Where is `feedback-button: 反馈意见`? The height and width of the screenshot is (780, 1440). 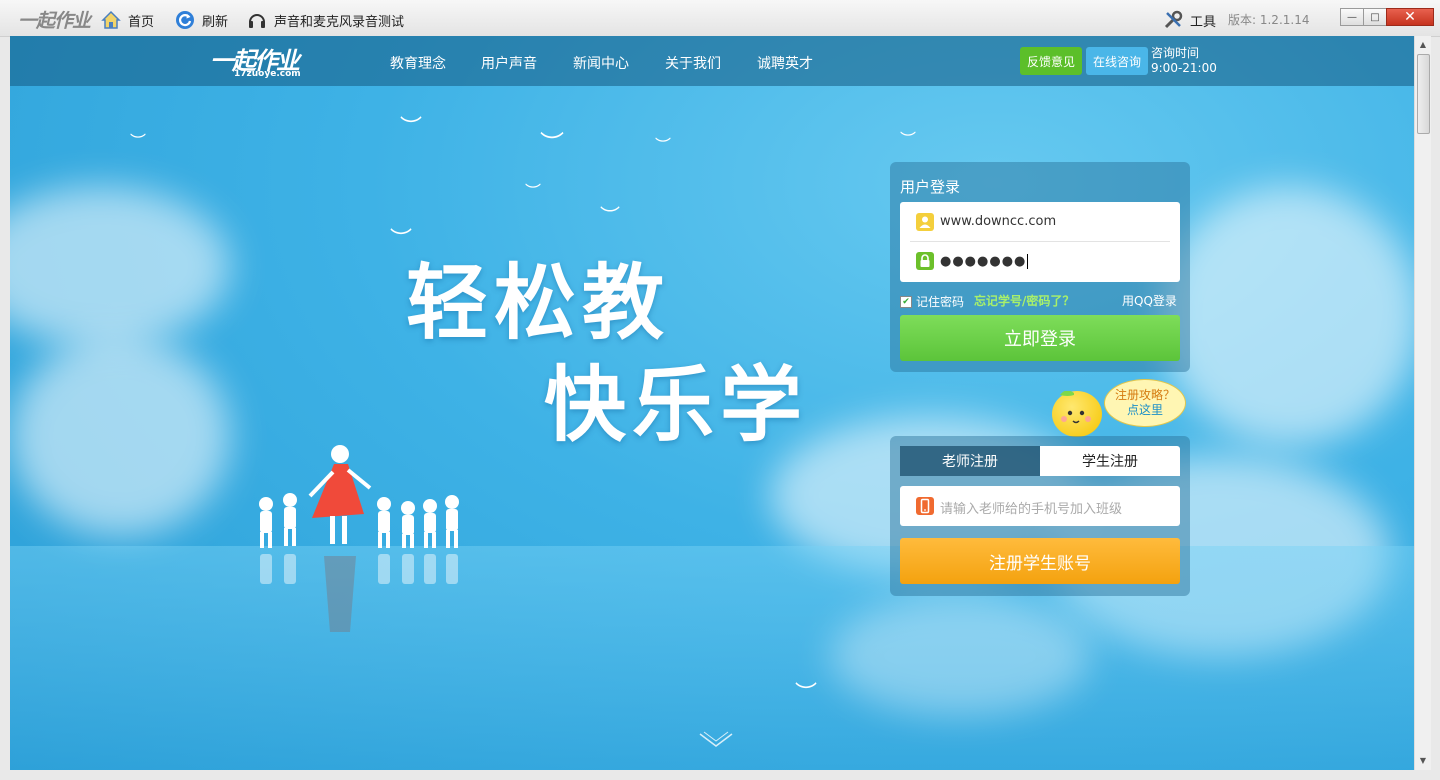
feedback-button: 反馈意见 is located at coordinates (1051, 61).